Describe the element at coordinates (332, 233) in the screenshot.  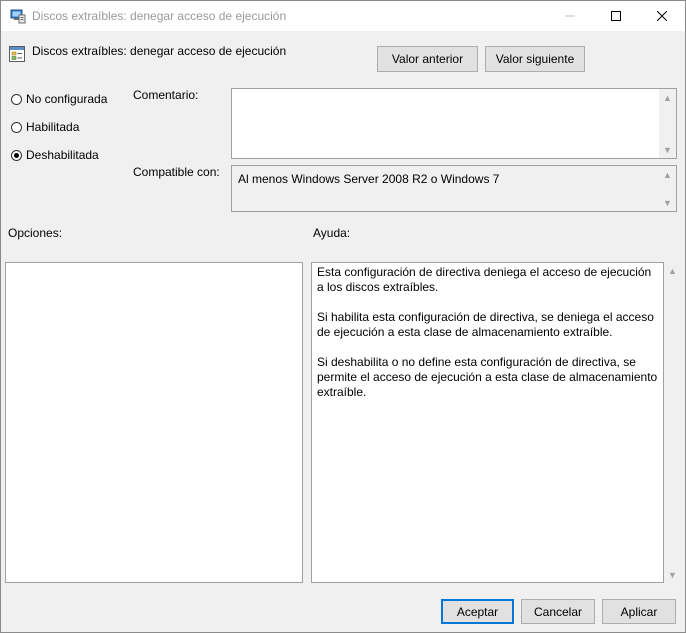
I see `help-label: Ayuda:` at that location.